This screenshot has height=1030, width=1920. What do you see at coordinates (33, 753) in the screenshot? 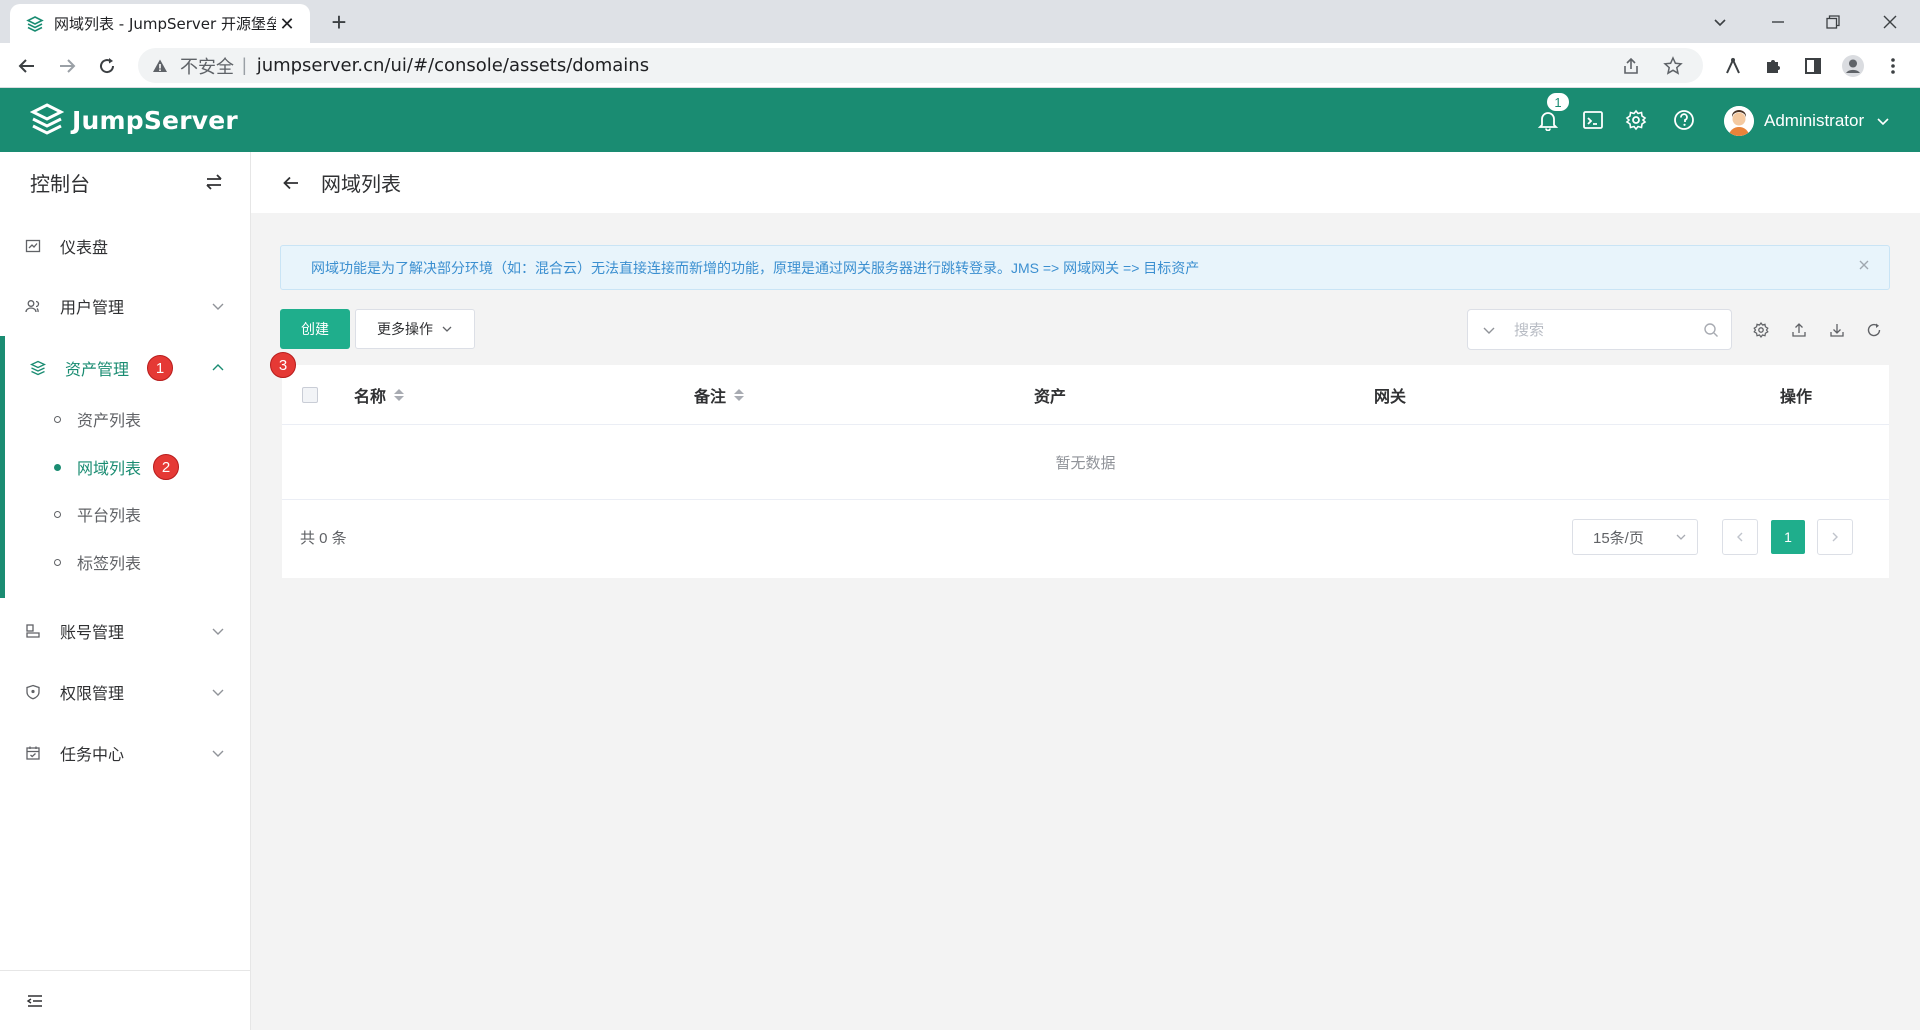
I see `calendar-icon` at bounding box center [33, 753].